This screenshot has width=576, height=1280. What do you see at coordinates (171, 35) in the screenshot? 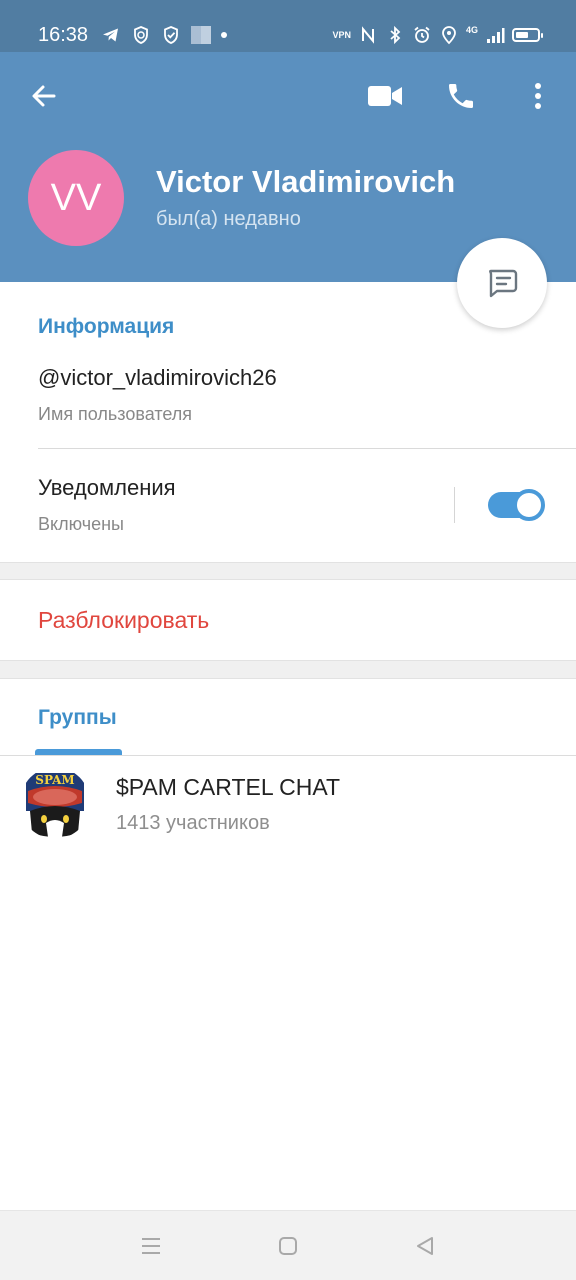
I see `shield-check-icon` at bounding box center [171, 35].